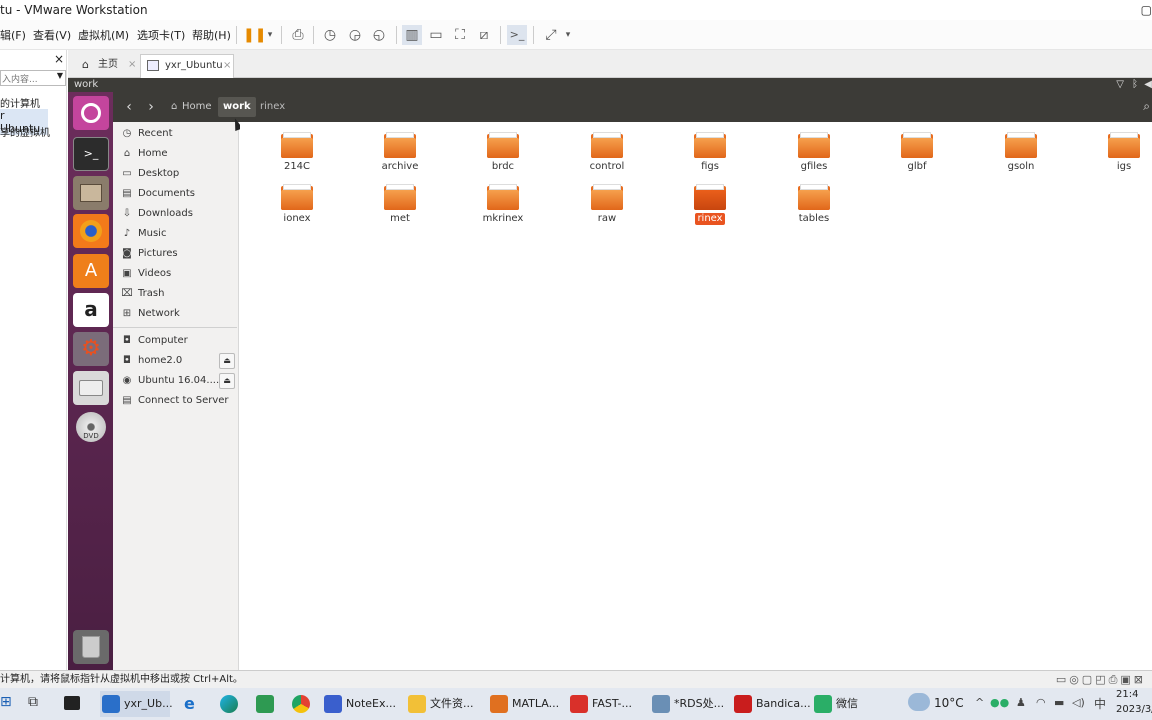 This screenshot has height=720, width=1152. I want to click on maximize-icon: ▢, so click(1146, 10).